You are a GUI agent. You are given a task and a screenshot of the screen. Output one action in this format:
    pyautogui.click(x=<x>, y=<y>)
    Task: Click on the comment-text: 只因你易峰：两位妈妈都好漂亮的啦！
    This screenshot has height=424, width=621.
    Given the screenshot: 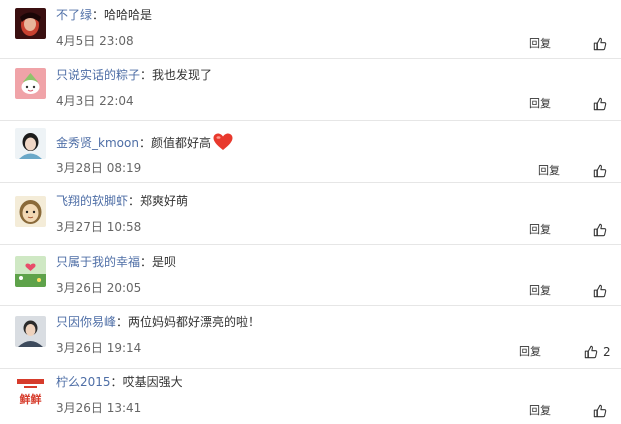 What is the action you would take?
    pyautogui.click(x=158, y=322)
    